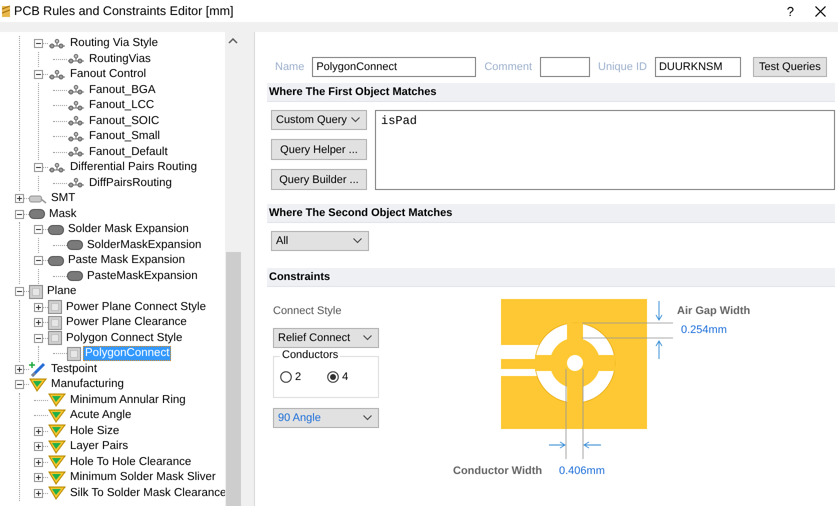 This screenshot has height=506, width=838. Describe the element at coordinates (122, 90) in the screenshot. I see `tree-item: Fanout_BGA` at that location.